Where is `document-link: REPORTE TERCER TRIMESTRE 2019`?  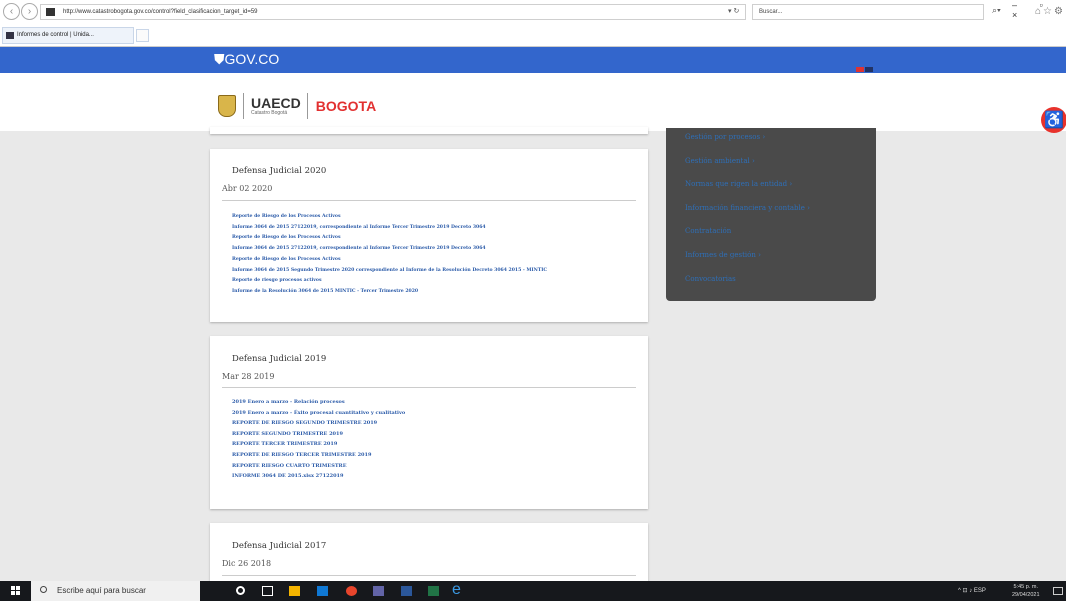
document-link: REPORTE TERCER TRIMESTRE 2019 is located at coordinates (318, 444).